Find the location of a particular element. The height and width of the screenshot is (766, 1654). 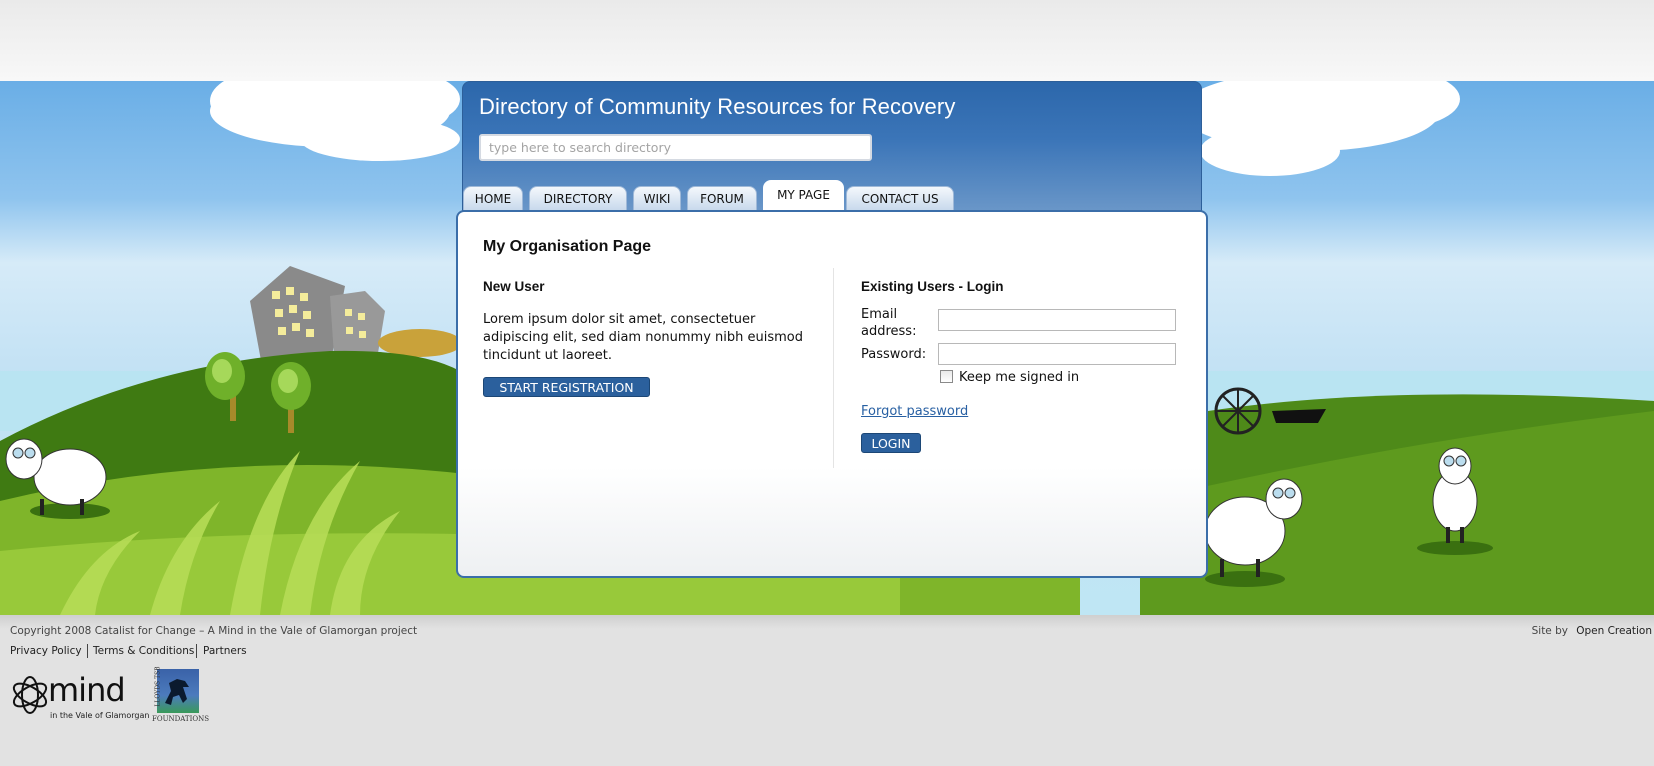

email-field is located at coordinates (1057, 320).